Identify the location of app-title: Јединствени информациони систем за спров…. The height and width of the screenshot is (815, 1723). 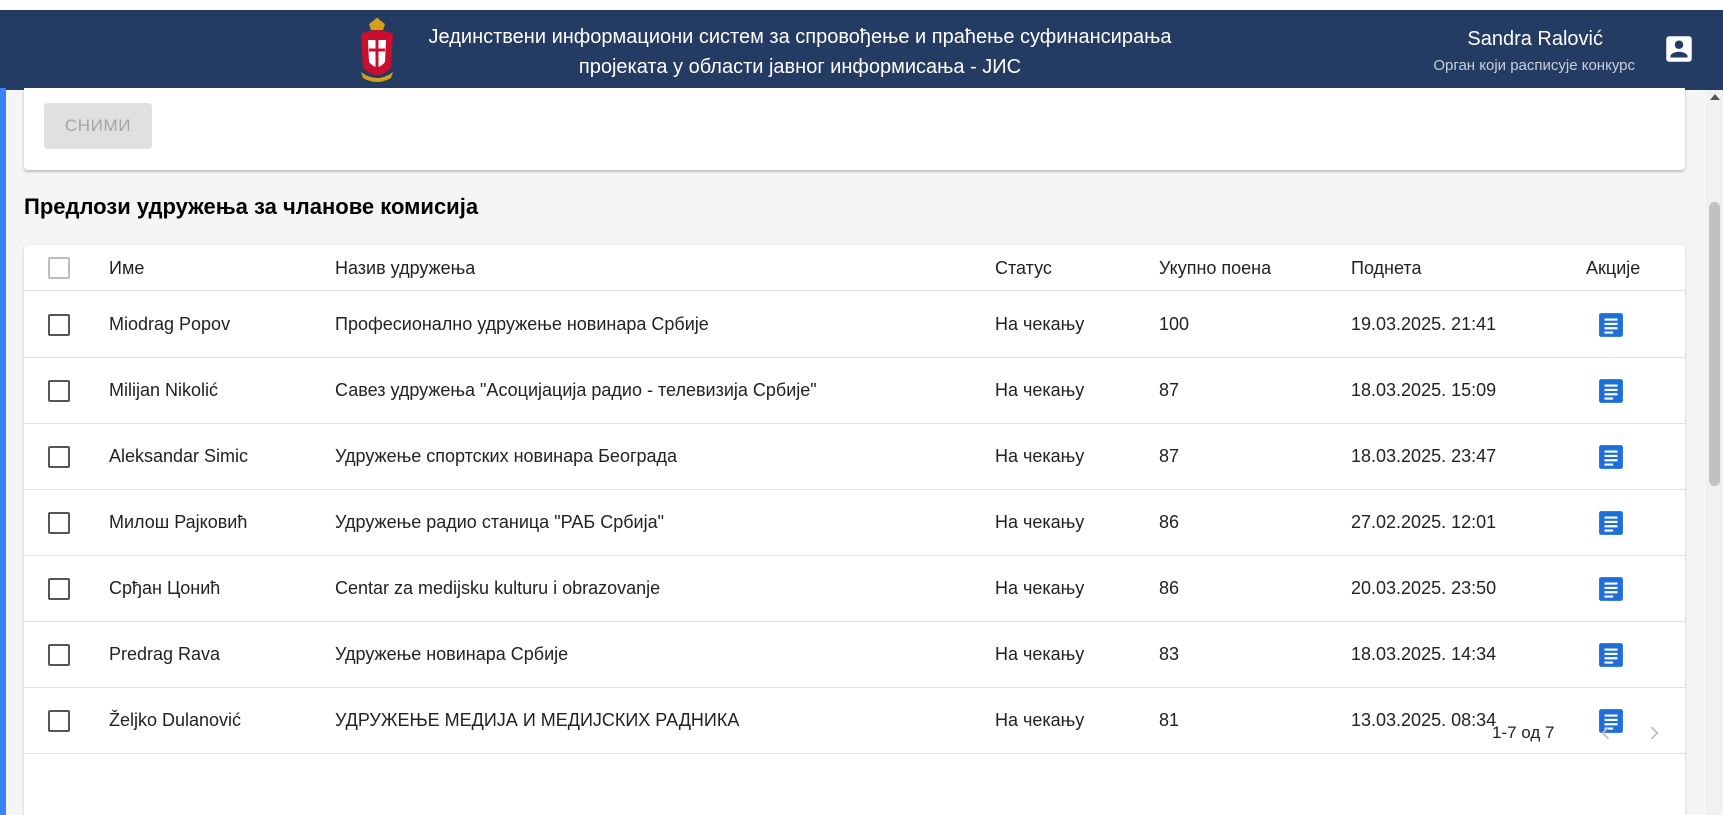
(800, 52).